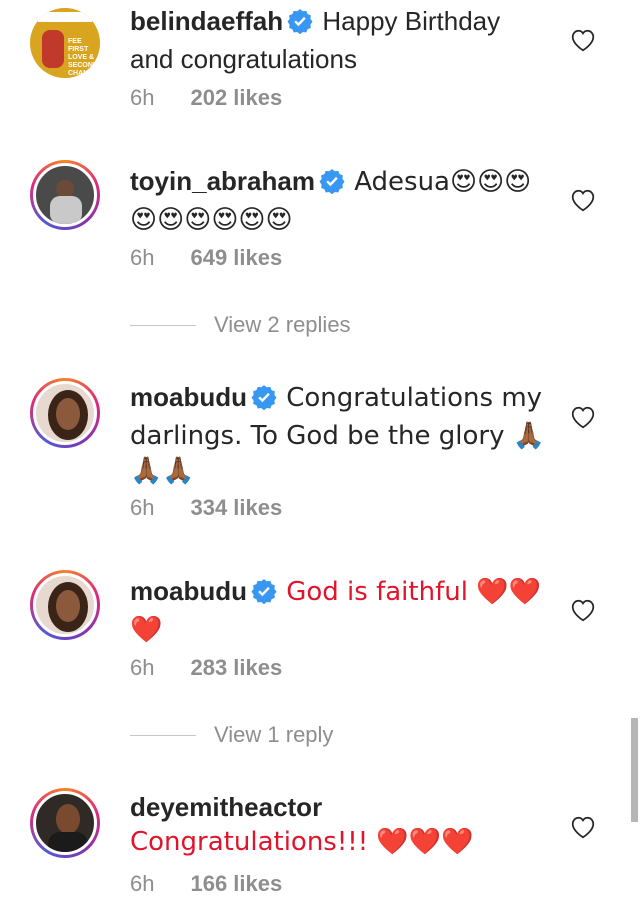 The height and width of the screenshot is (905, 640). Describe the element at coordinates (340, 610) in the screenshot. I see `comment-text: moabudu God is faithful ❤️❤️❤️` at that location.